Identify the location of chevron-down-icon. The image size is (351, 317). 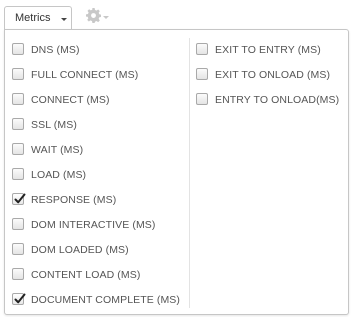
(106, 17).